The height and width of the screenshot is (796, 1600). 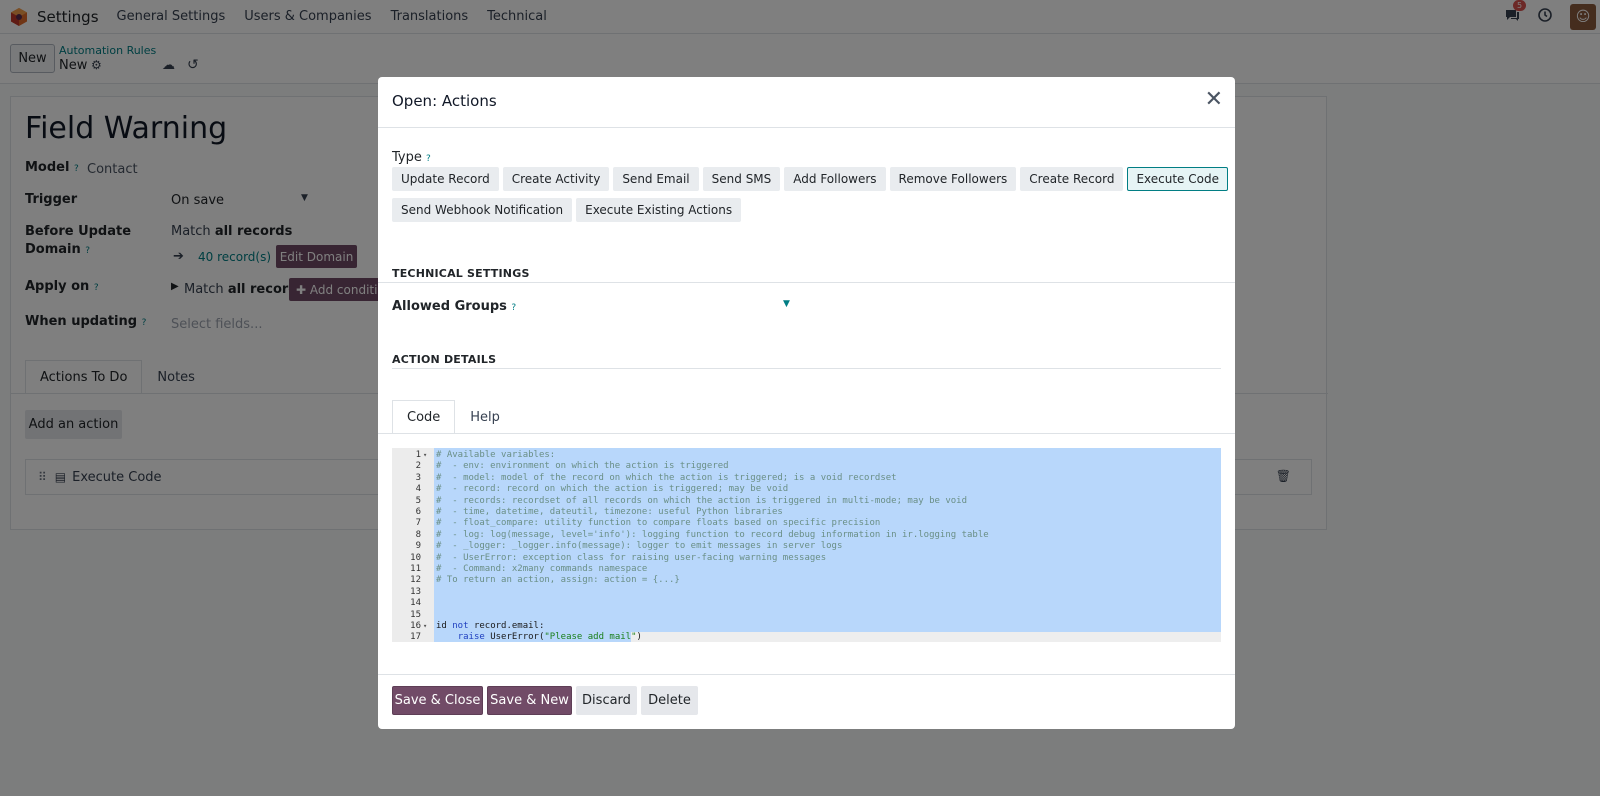 I want to click on line-number: 1, so click(x=418, y=455).